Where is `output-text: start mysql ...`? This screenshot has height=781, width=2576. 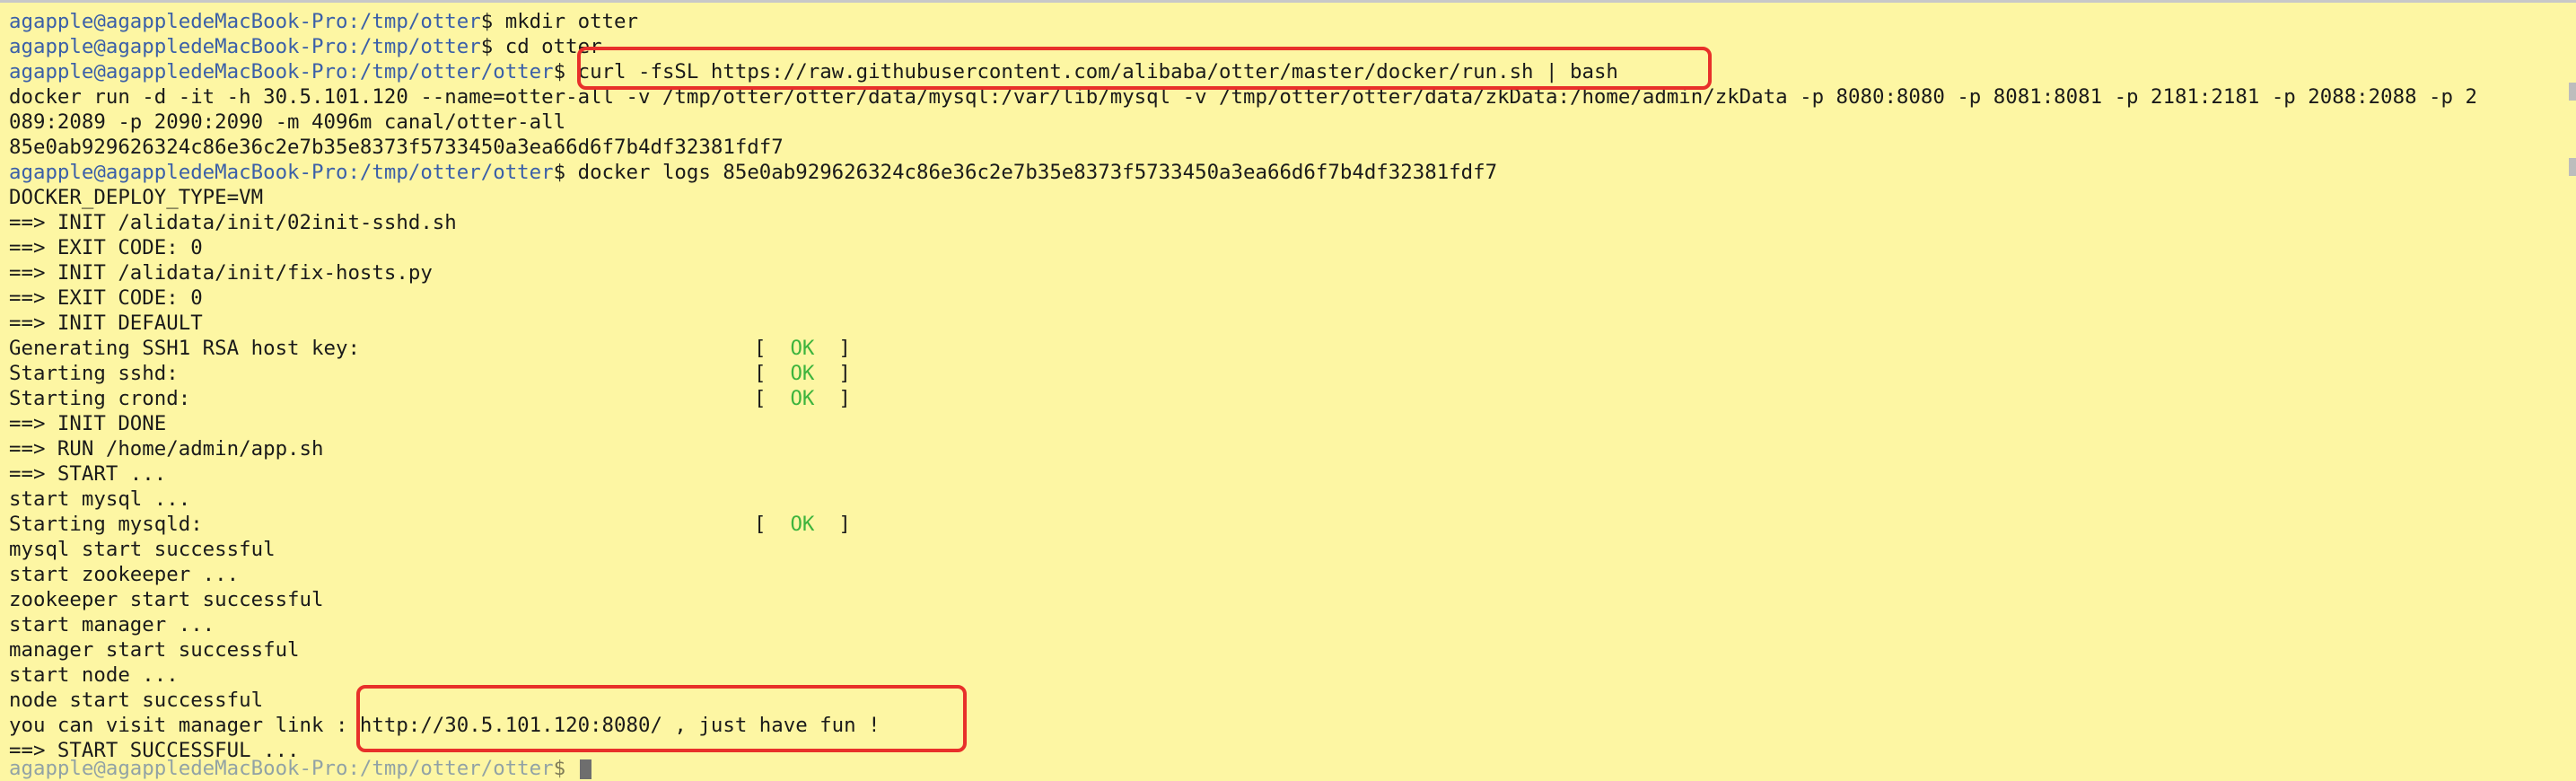 output-text: start mysql ... is located at coordinates (100, 499).